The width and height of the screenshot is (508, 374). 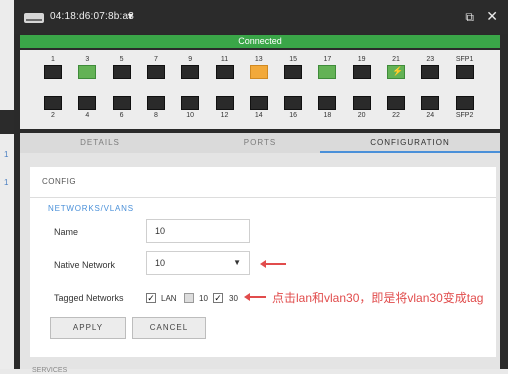 What do you see at coordinates (121, 115) in the screenshot?
I see `port-label: 6` at bounding box center [121, 115].